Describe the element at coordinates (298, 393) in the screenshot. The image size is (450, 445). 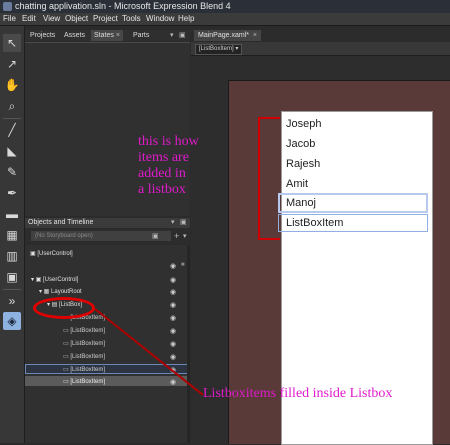
I see `annotation-tree-note: Listboxitems filled inside Listbox` at that location.